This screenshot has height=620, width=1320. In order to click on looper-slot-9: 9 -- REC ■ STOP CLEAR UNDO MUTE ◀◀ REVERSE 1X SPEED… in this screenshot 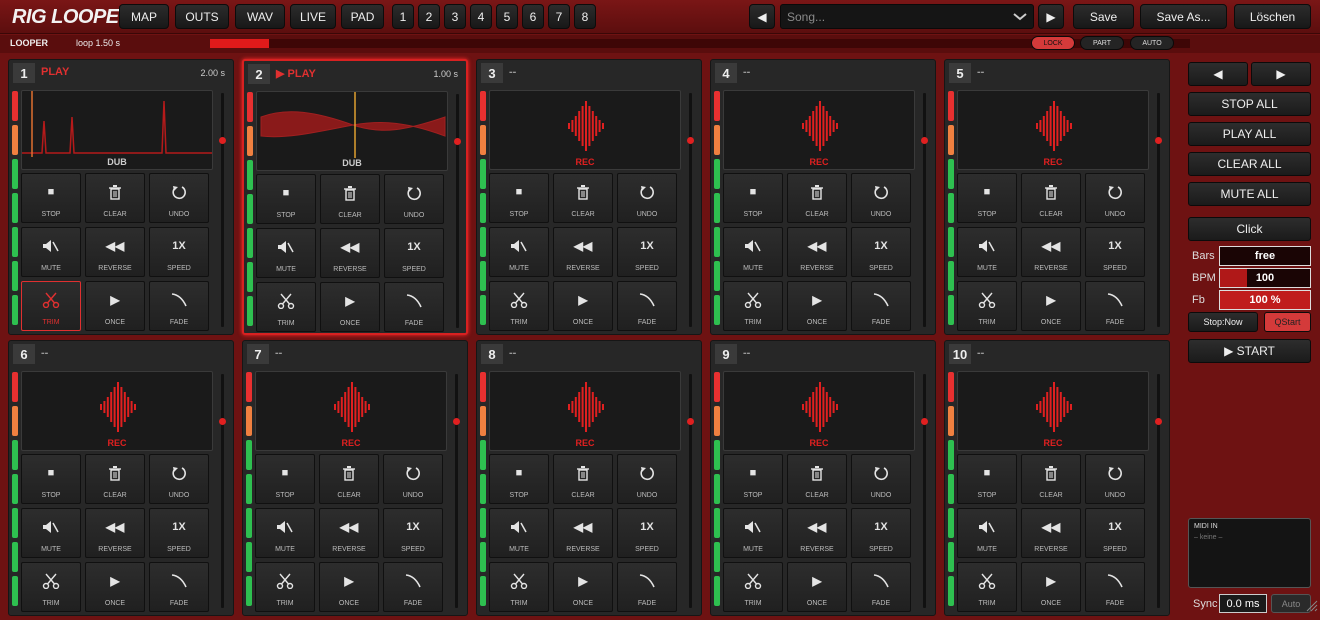, I will do `click(823, 478)`.